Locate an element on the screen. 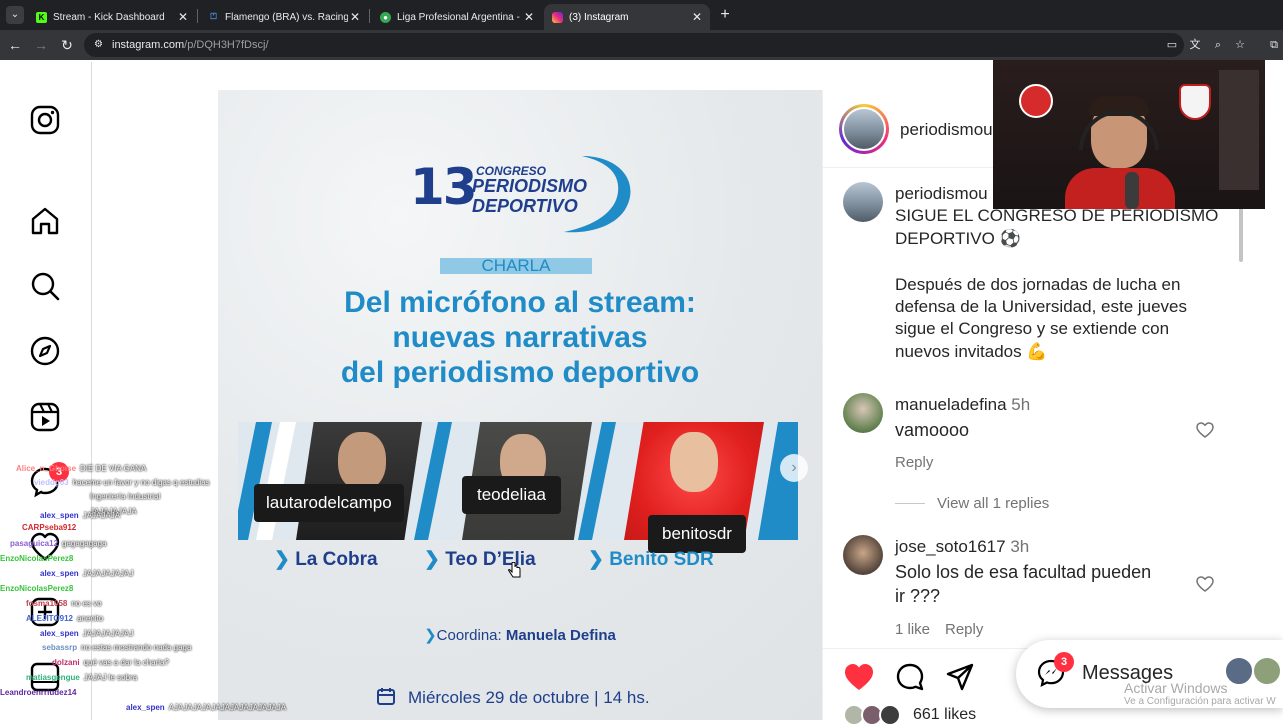 The height and width of the screenshot is (726, 1283). author-username: periodismou is located at coordinates (946, 130).